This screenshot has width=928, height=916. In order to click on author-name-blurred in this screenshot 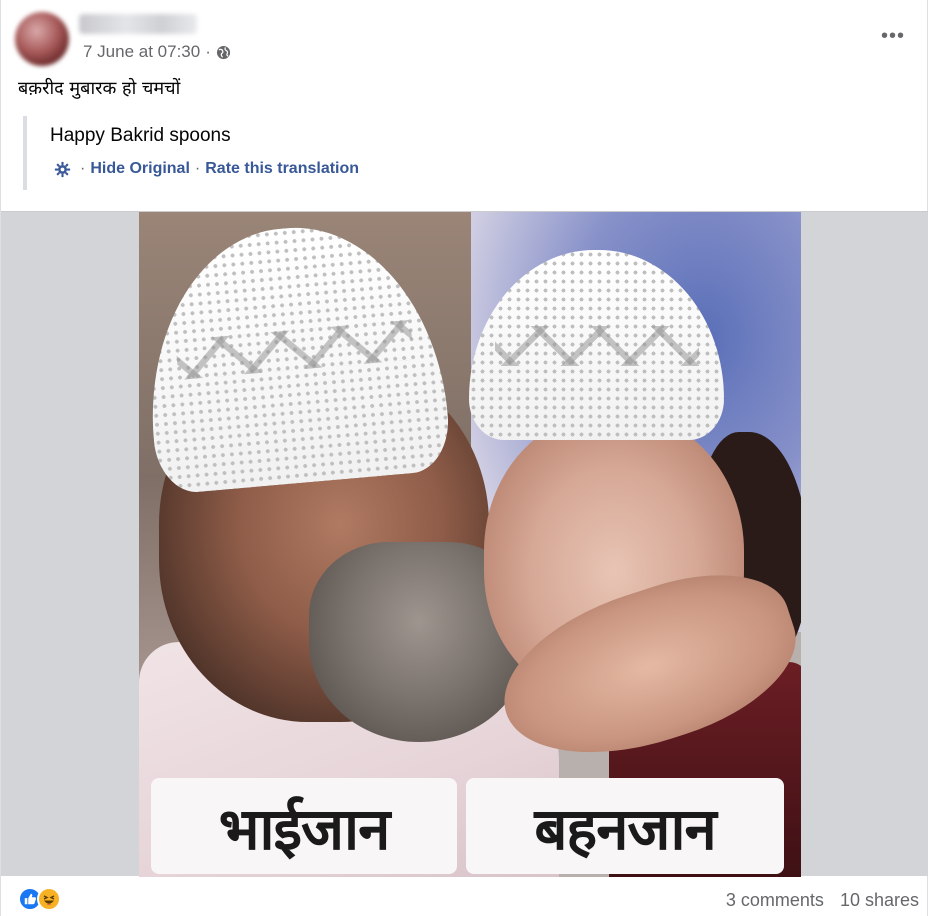, I will do `click(138, 24)`.